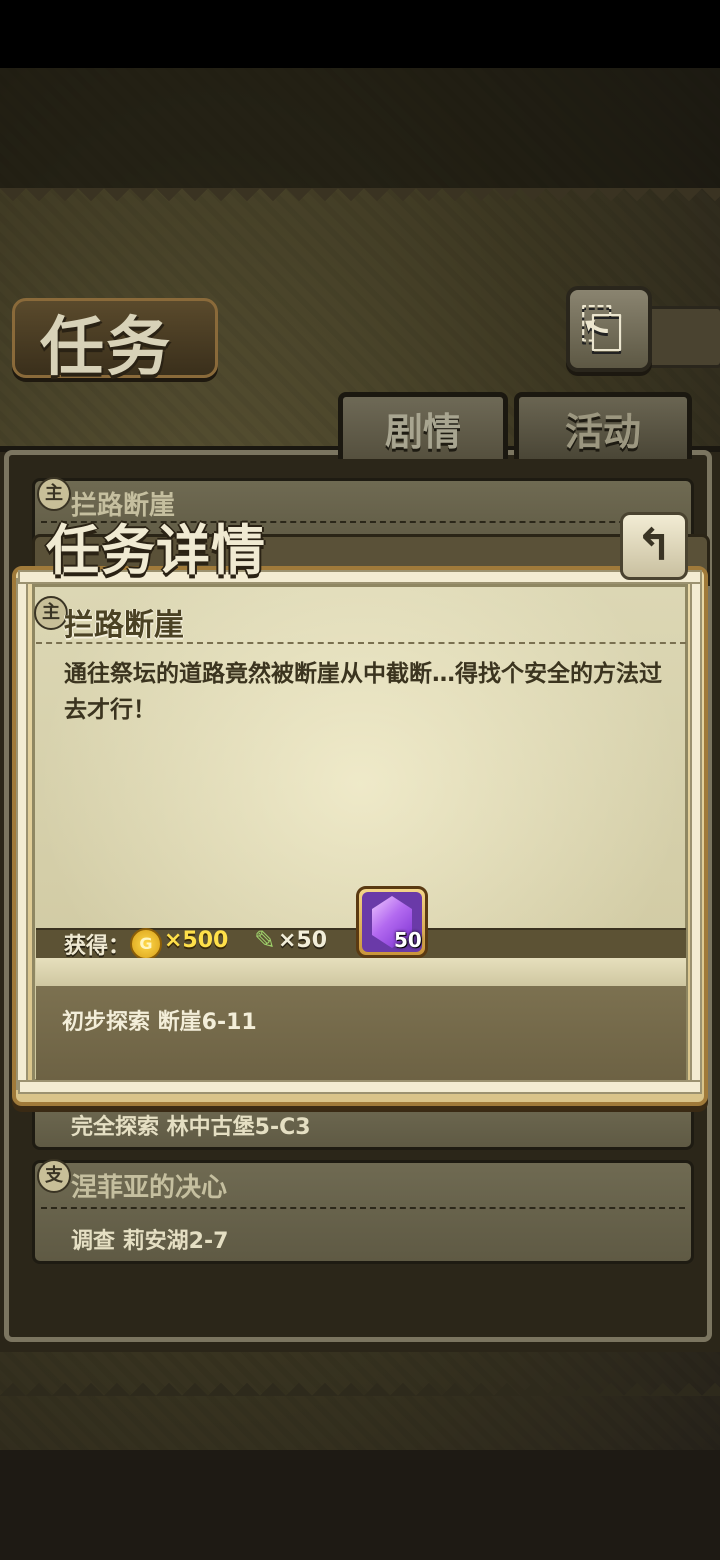  I want to click on zigzag-border-bottom, so click(360, 1383).